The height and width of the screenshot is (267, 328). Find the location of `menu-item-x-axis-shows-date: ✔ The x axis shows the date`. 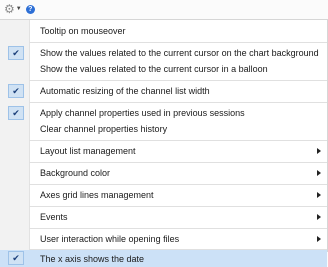

menu-item-x-axis-shows-date: ✔ The x axis shows the date is located at coordinates (163, 258).